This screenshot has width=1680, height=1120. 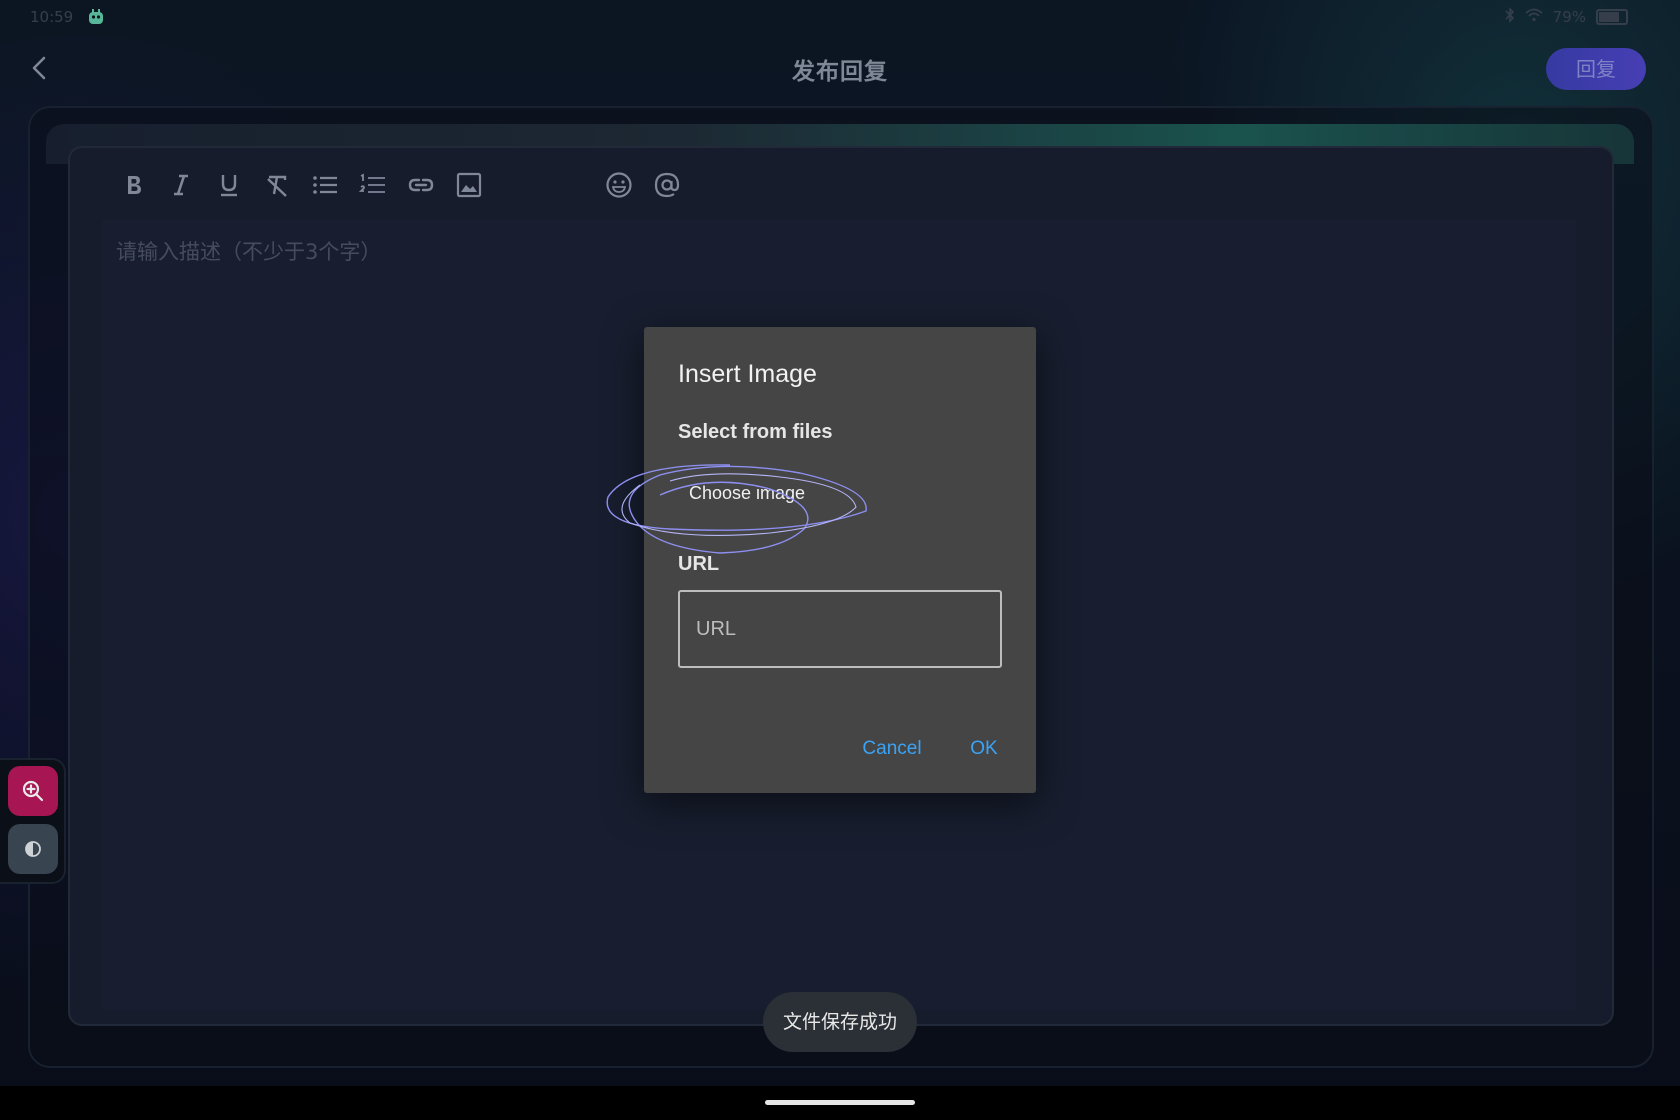 I want to click on url-label: URL, so click(x=699, y=564).